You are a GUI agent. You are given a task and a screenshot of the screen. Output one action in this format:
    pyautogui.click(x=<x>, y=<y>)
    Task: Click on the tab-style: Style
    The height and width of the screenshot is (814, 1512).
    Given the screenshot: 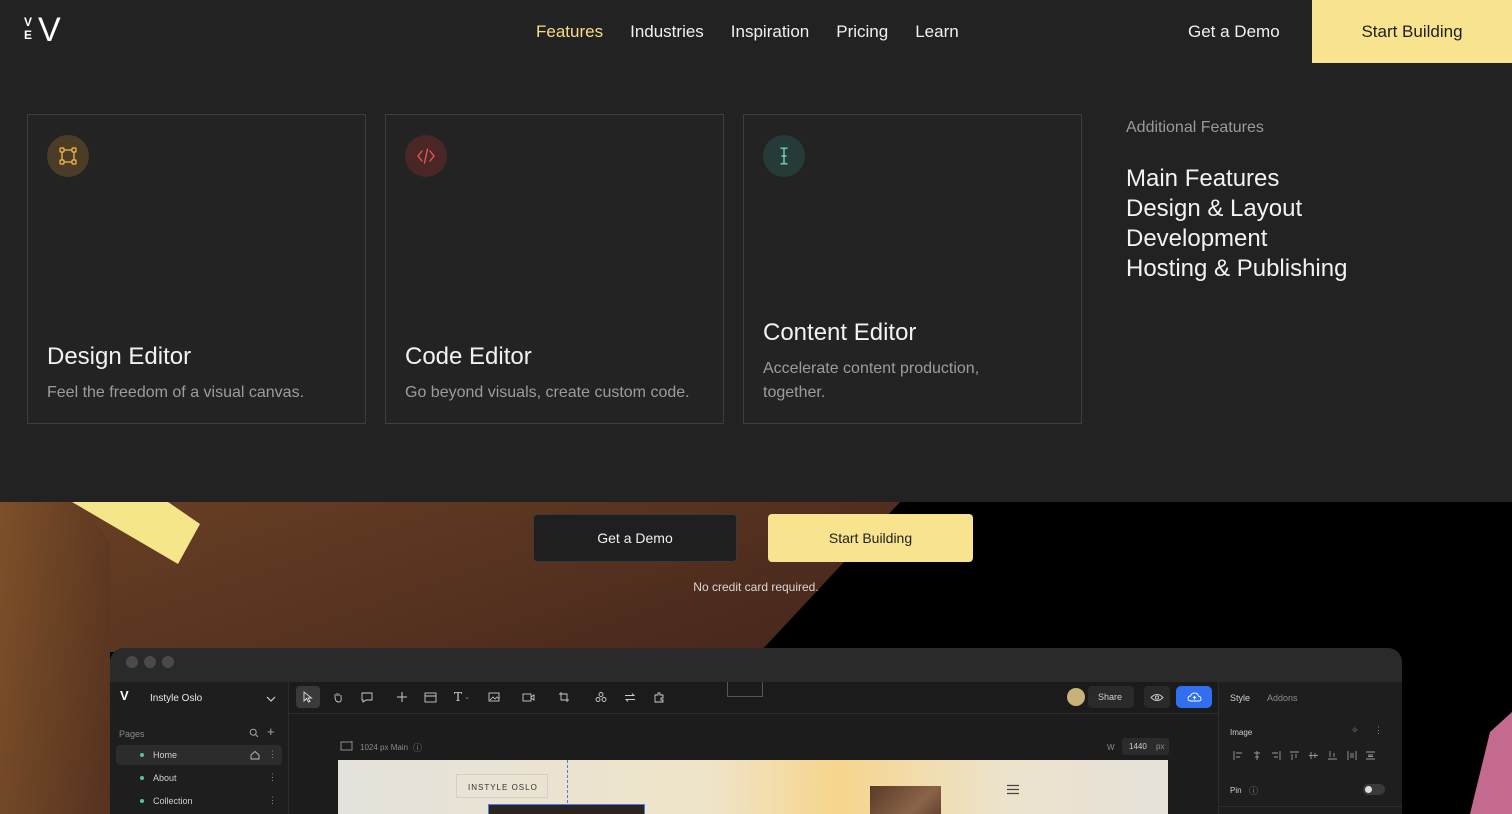 What is the action you would take?
    pyautogui.click(x=1240, y=698)
    